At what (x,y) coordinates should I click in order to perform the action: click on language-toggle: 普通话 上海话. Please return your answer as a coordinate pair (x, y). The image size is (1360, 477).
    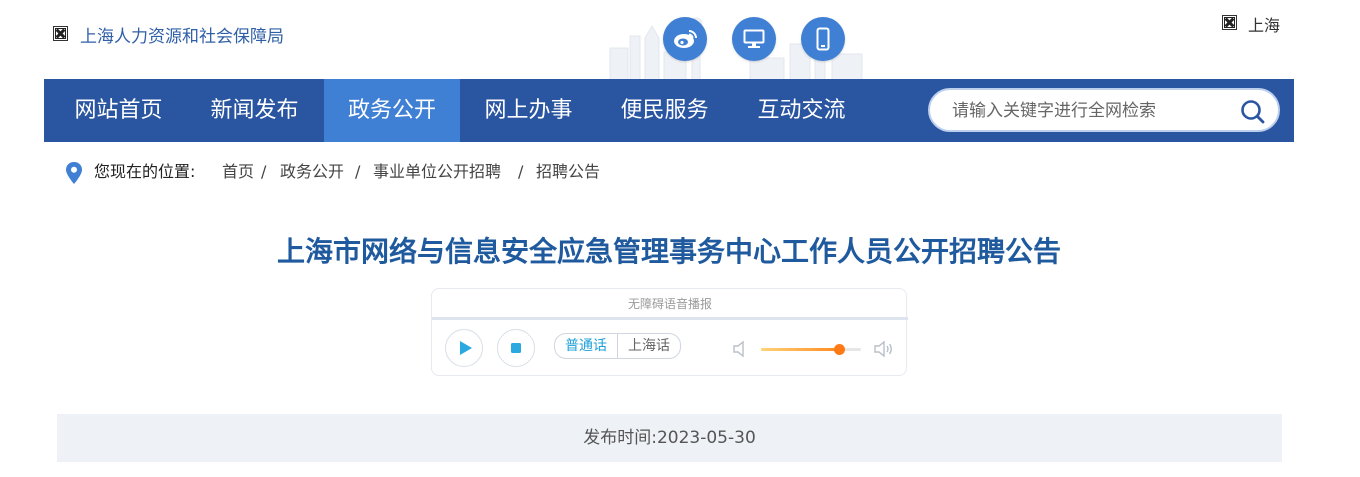
    Looking at the image, I should click on (617, 346).